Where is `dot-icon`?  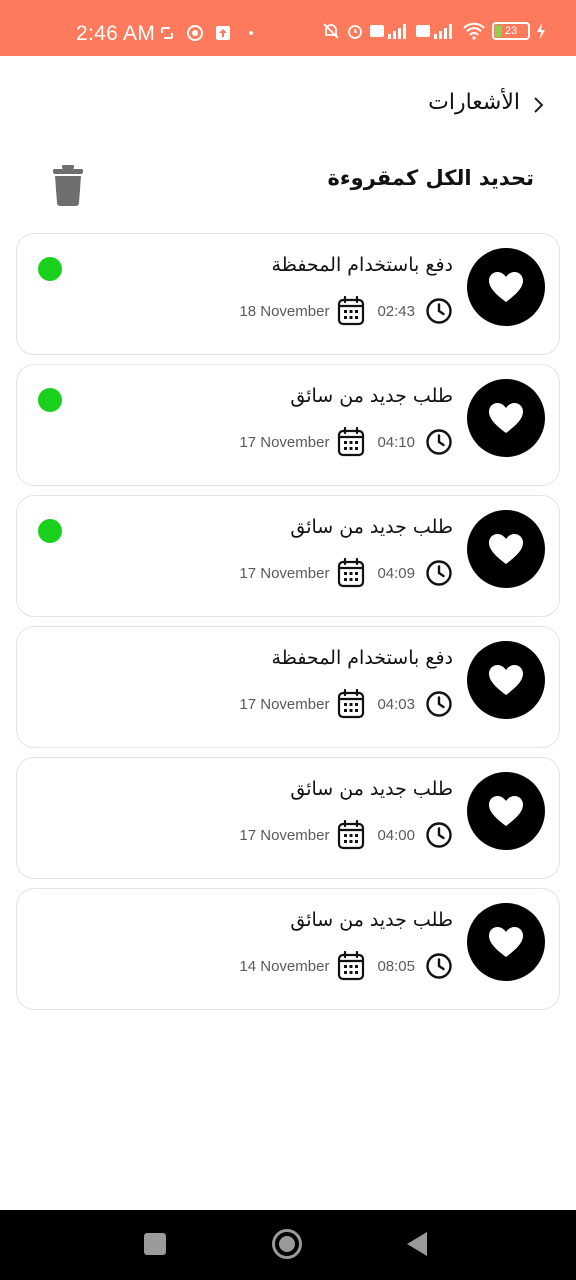 dot-icon is located at coordinates (251, 33).